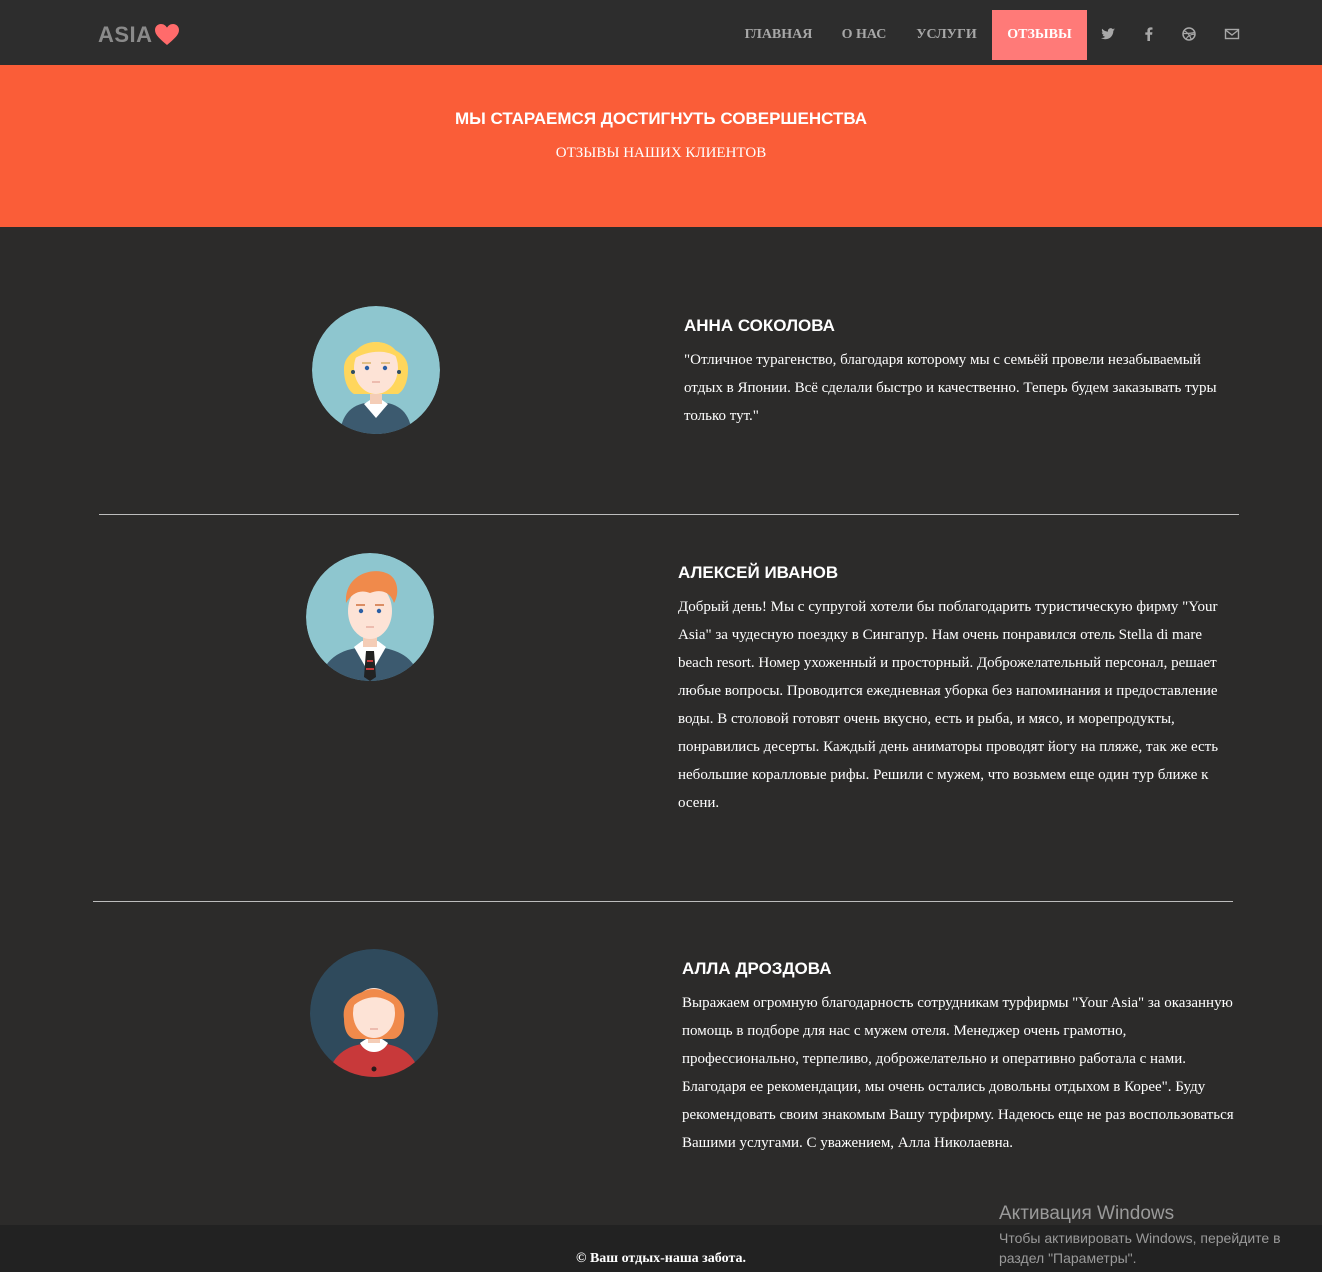 The width and height of the screenshot is (1322, 1272). I want to click on nav-link-reviews: ОТЗЫВЫ, so click(1039, 35).